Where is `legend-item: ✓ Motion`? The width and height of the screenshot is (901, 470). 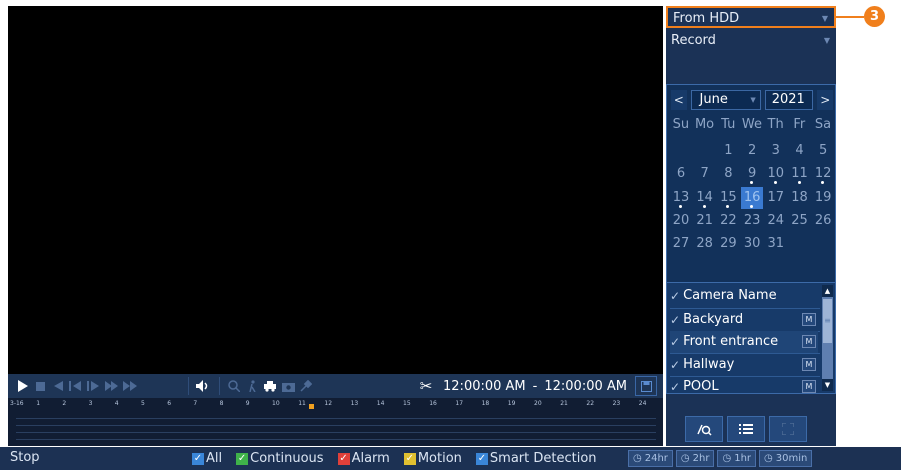
legend-item: ✓ Motion is located at coordinates (432, 458).